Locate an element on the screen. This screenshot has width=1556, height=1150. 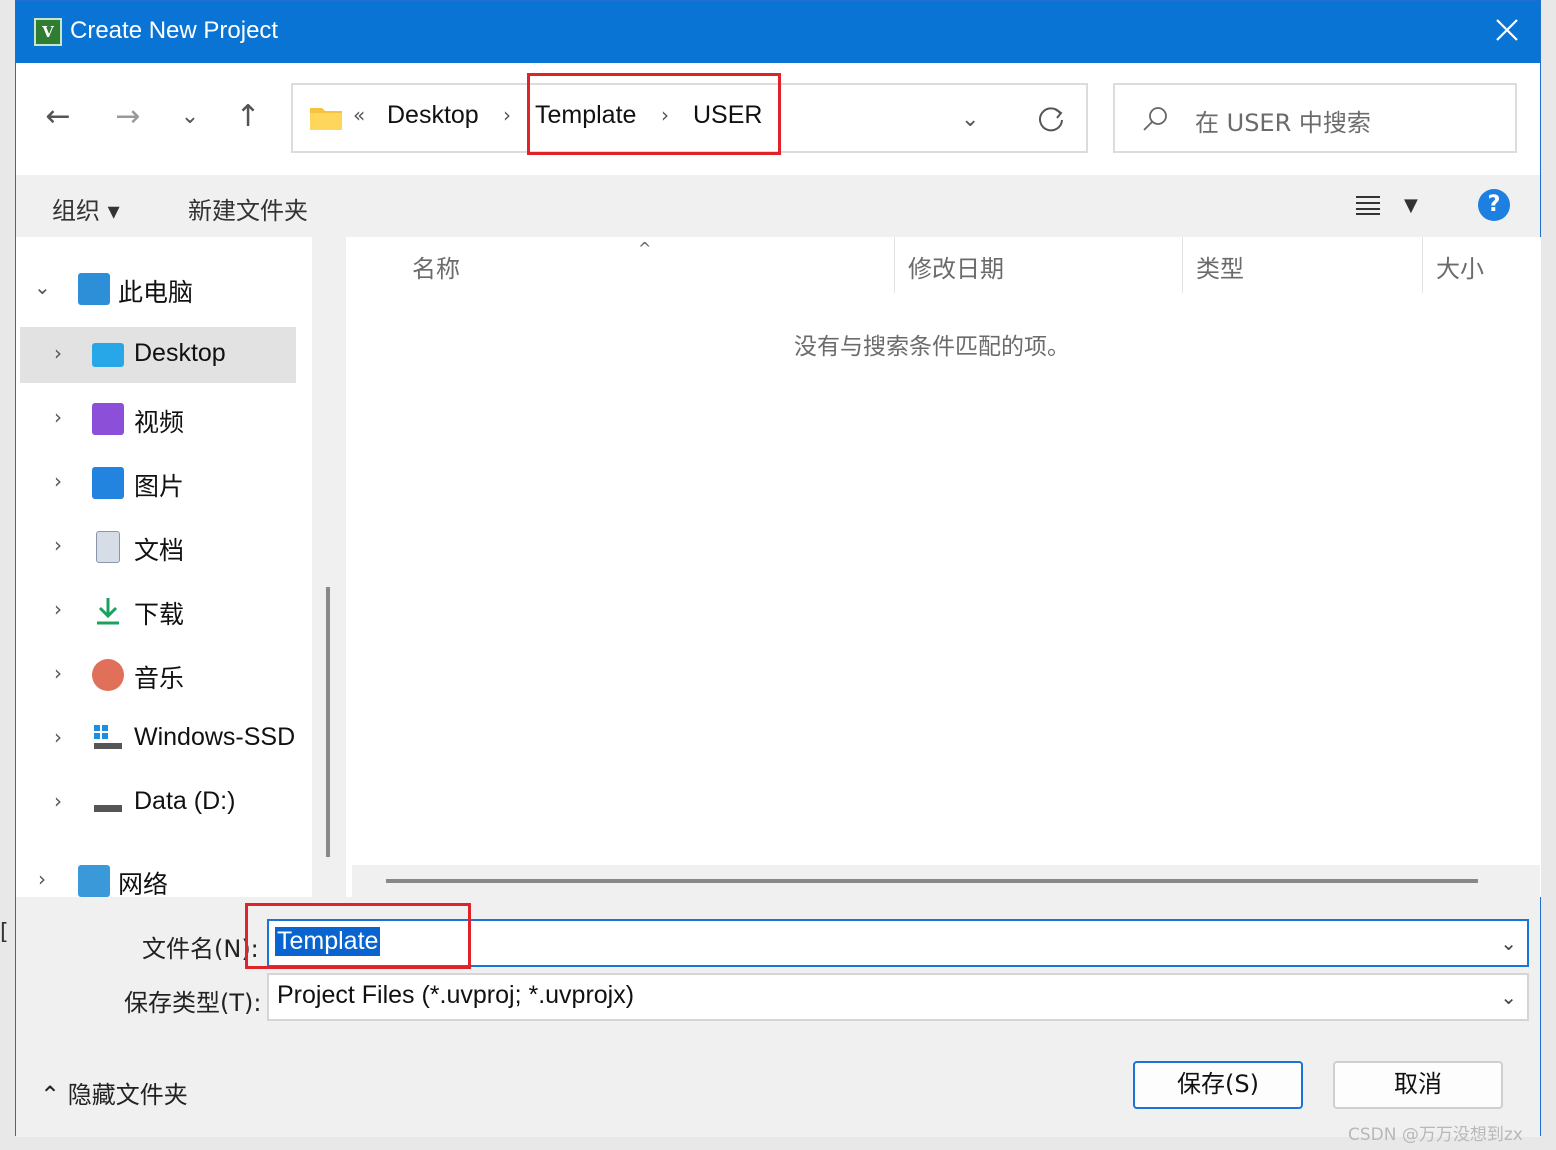
filename-label: 文件名(N): is located at coordinates (200, 949).